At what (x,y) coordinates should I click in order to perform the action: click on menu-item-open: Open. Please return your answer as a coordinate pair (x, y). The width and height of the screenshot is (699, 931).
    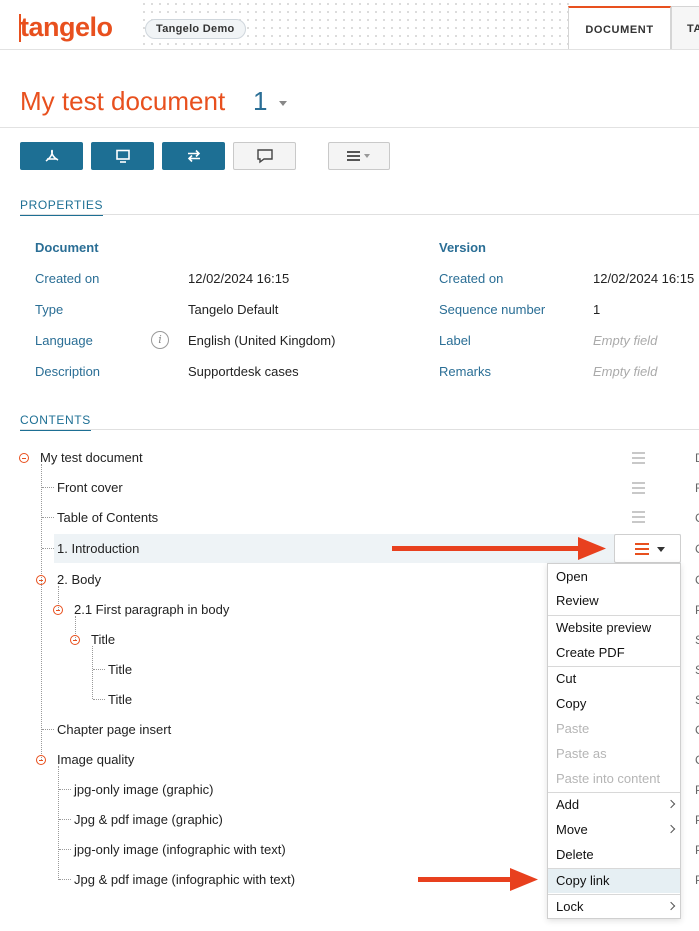
    Looking at the image, I should click on (614, 577).